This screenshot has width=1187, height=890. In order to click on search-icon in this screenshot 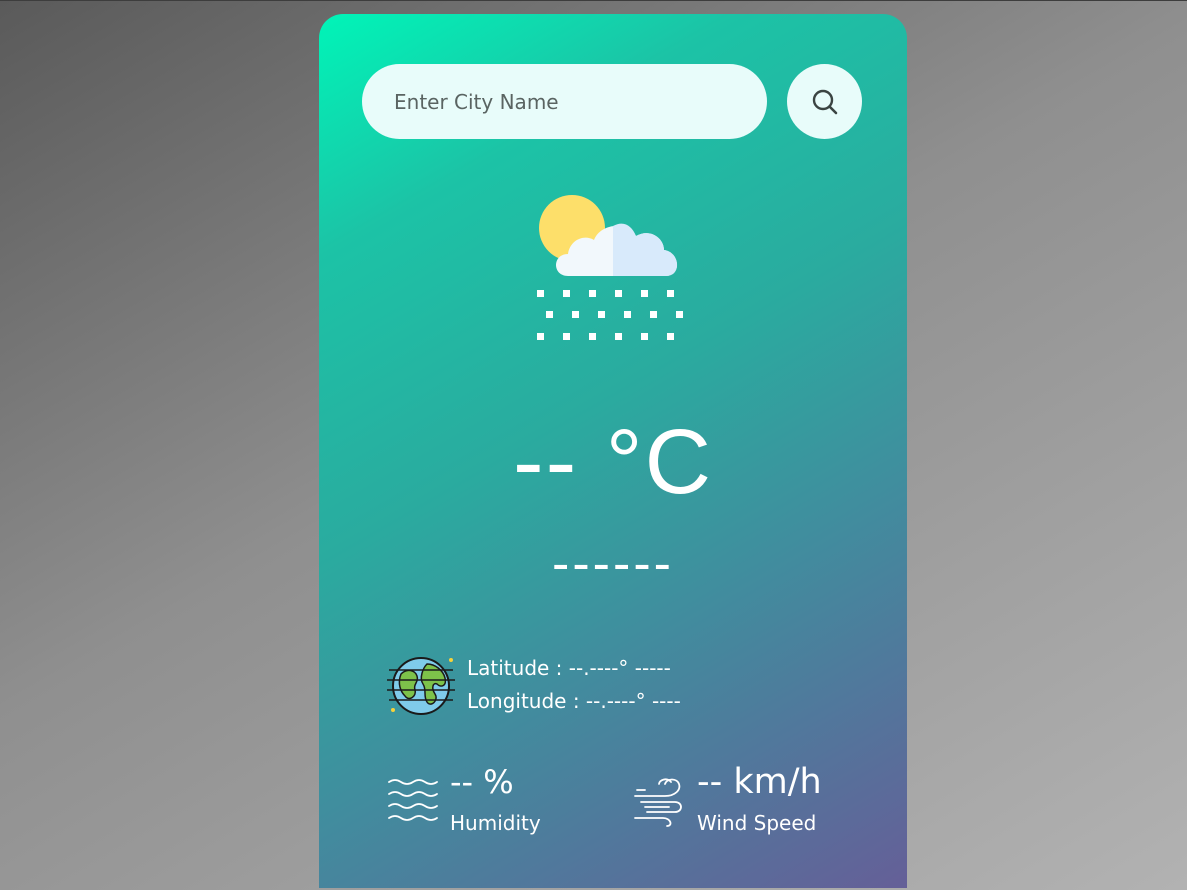, I will do `click(824, 101)`.